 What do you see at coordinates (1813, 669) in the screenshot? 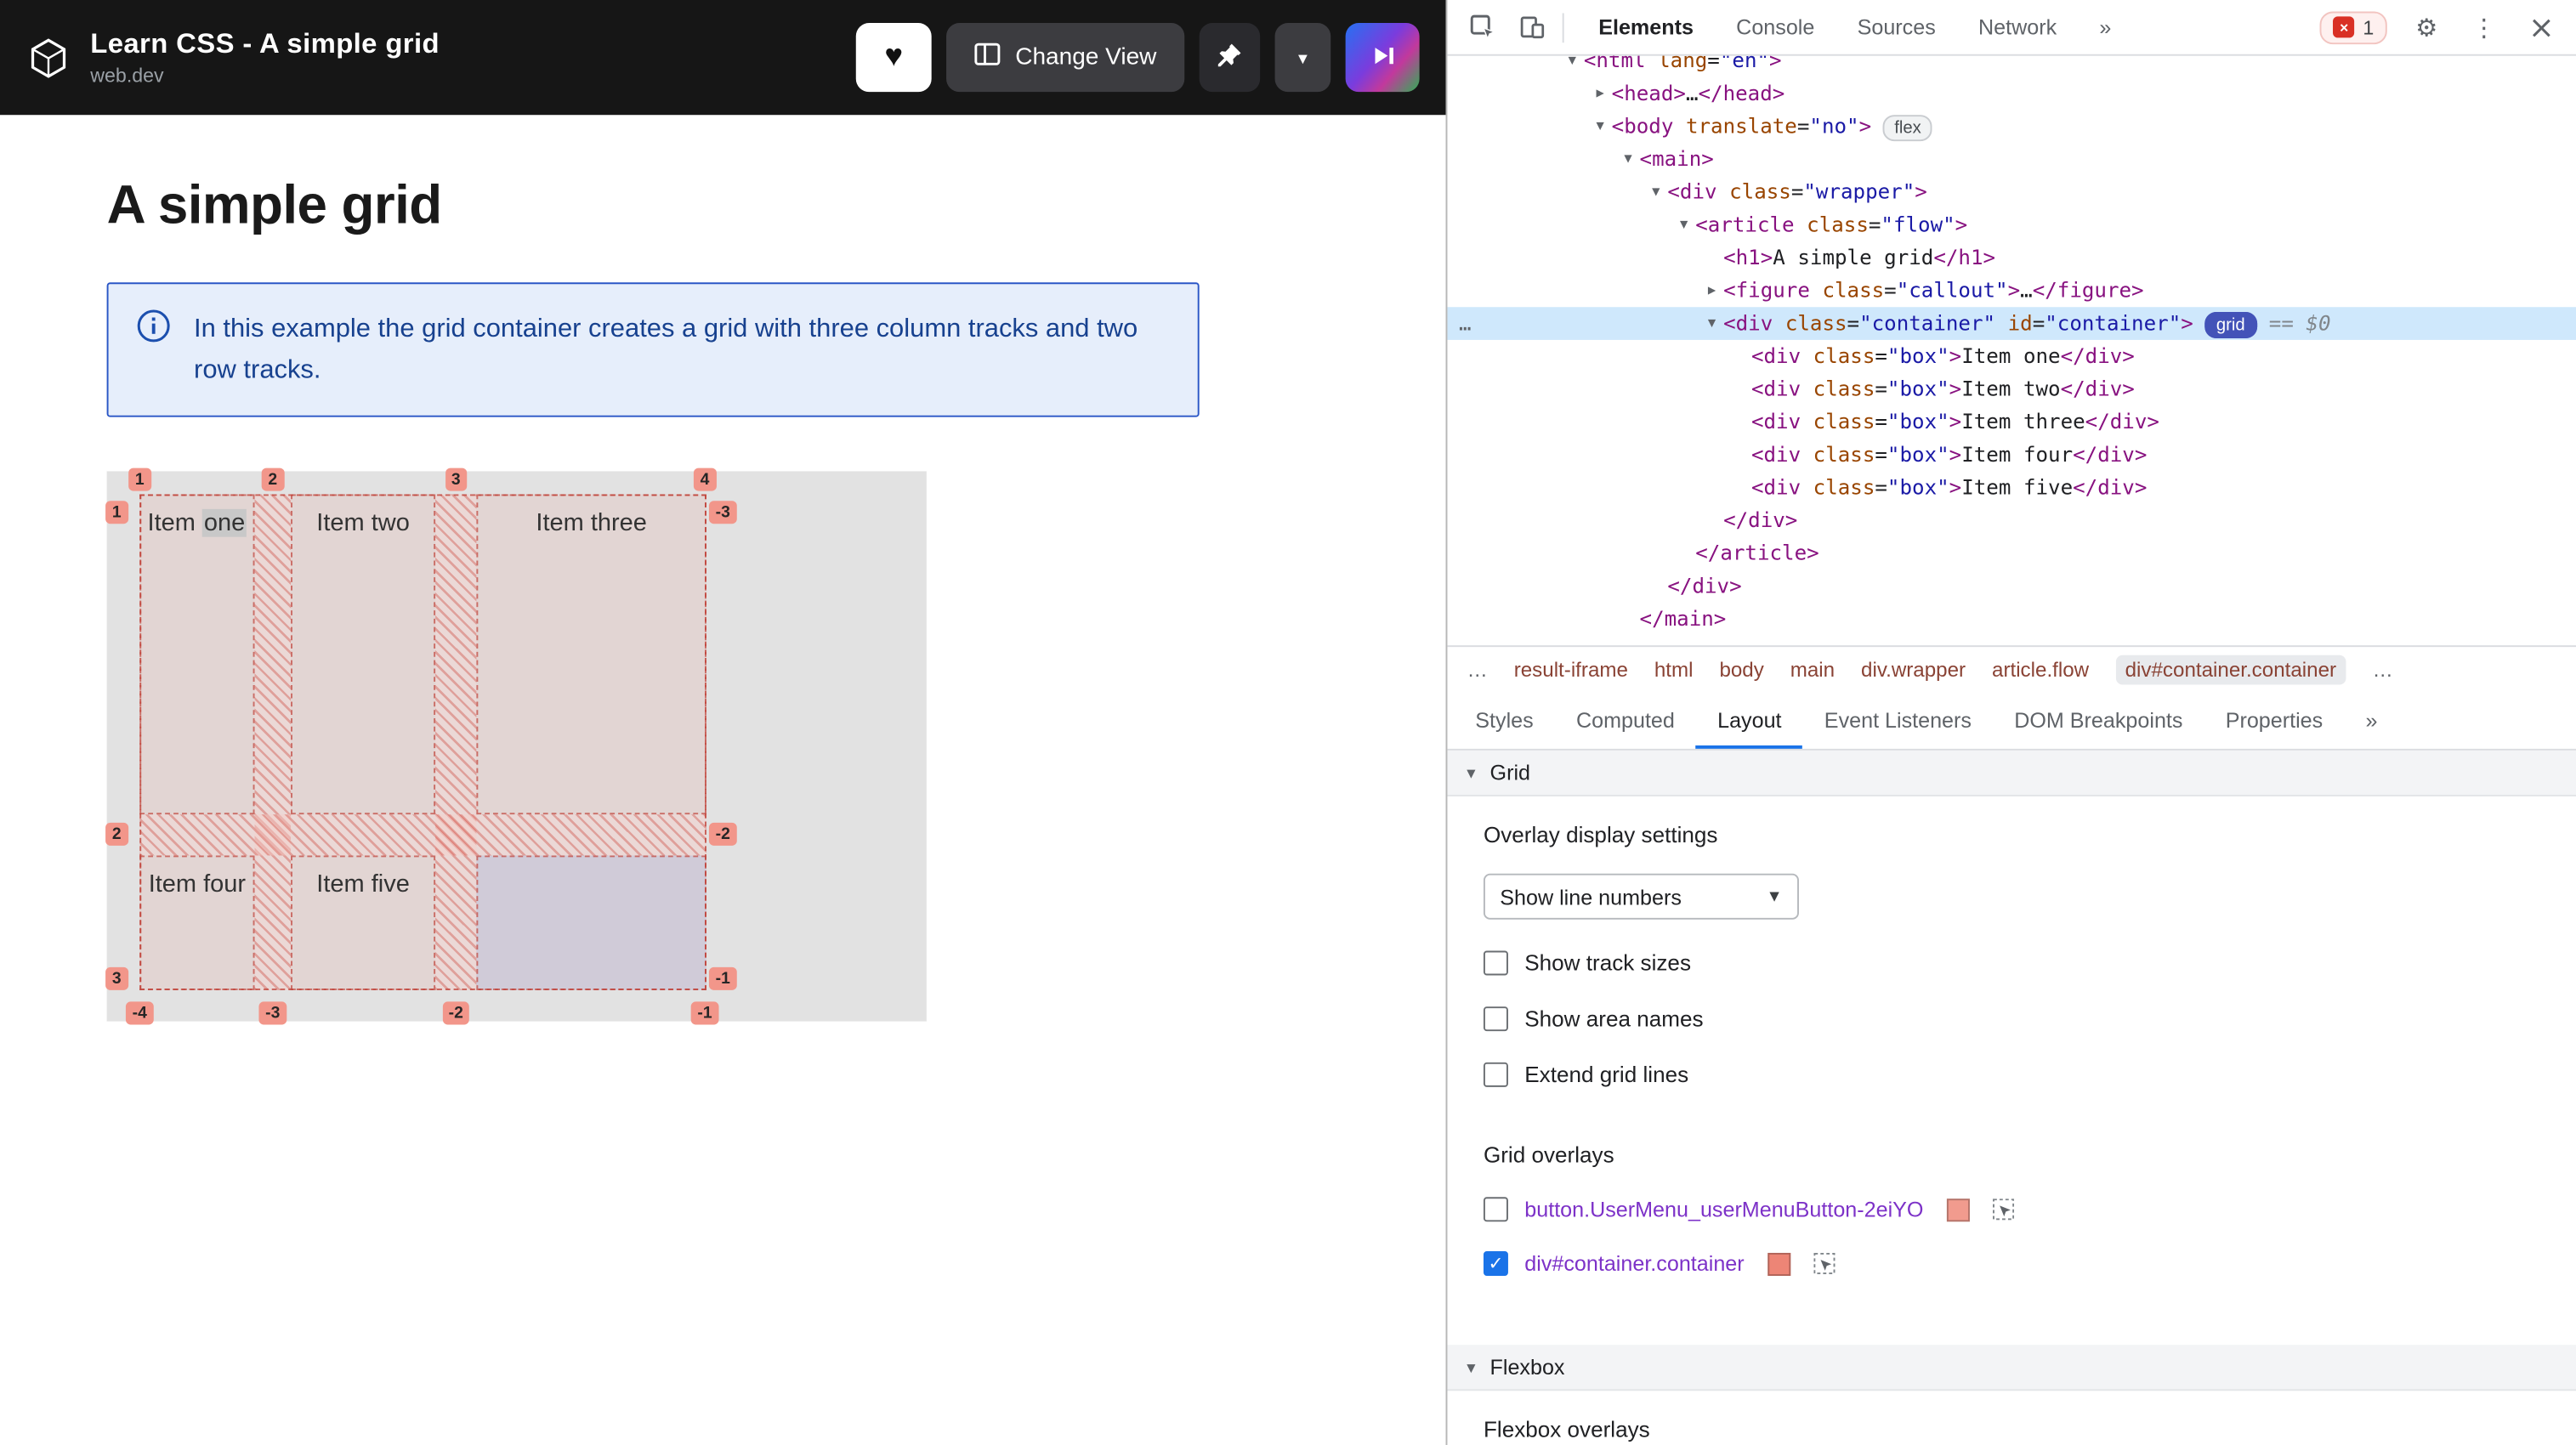
I see `breadcrumb-item: main` at bounding box center [1813, 669].